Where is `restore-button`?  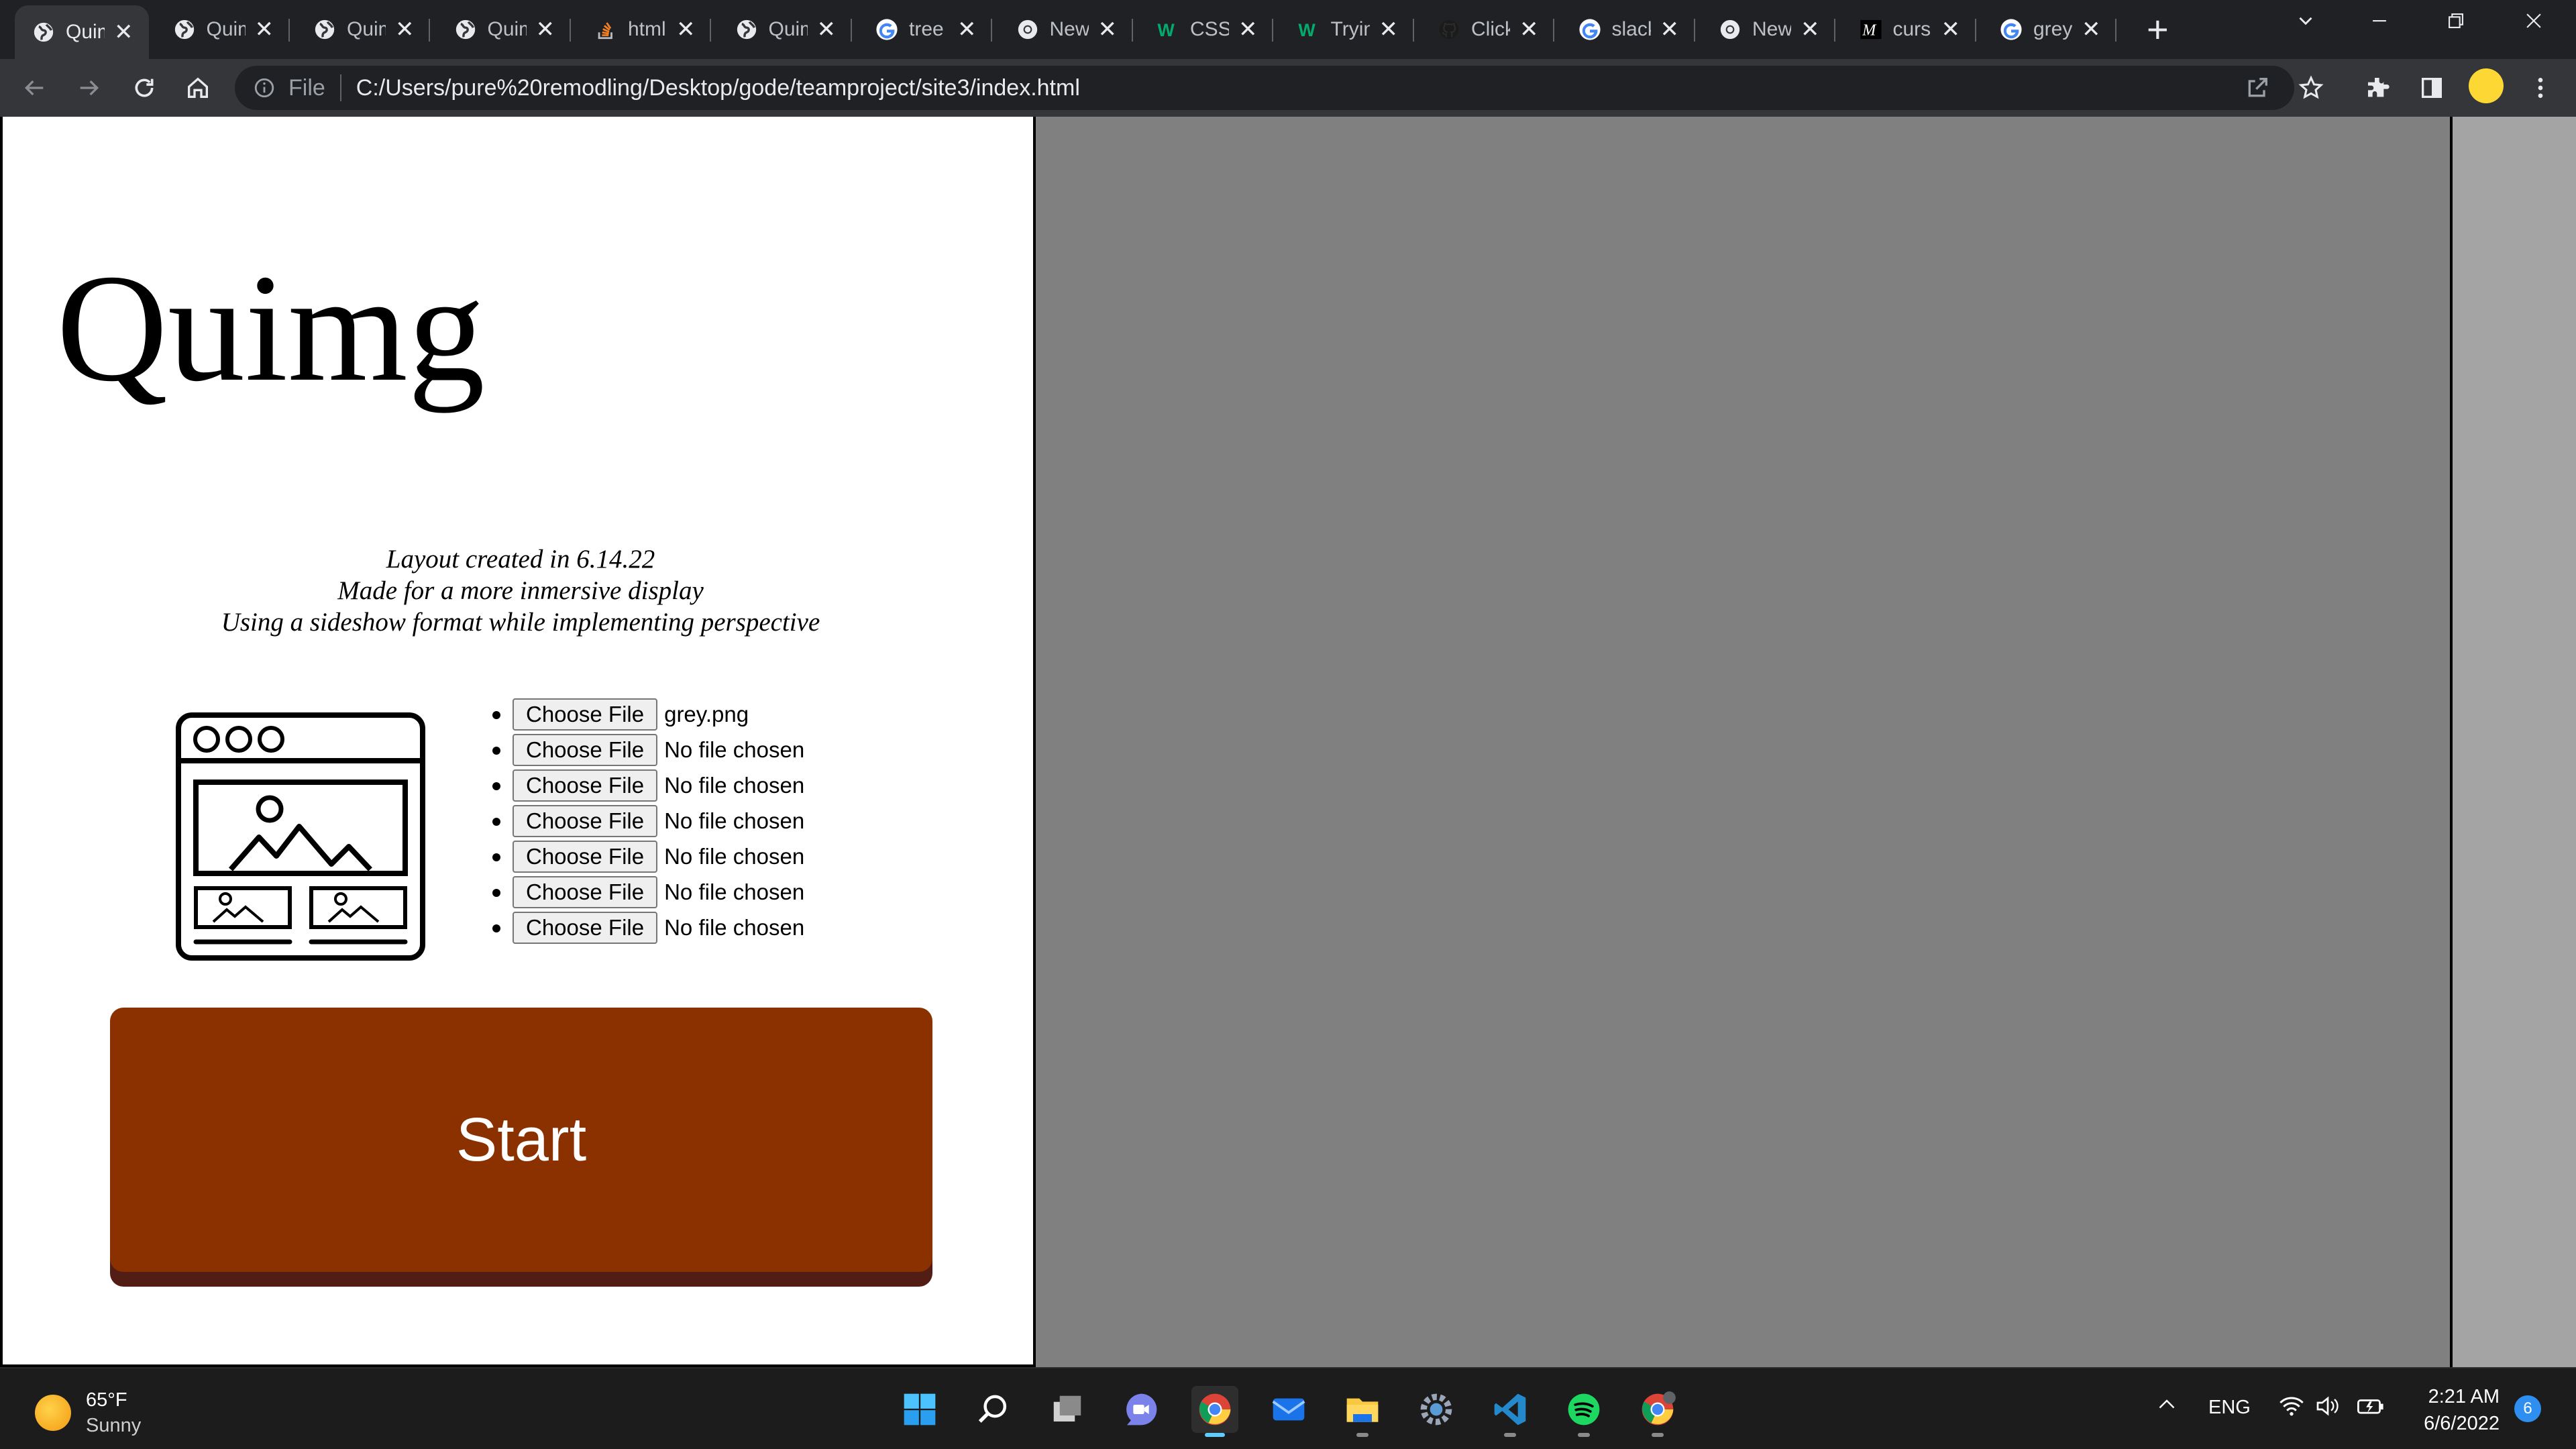 restore-button is located at coordinates (2456, 23).